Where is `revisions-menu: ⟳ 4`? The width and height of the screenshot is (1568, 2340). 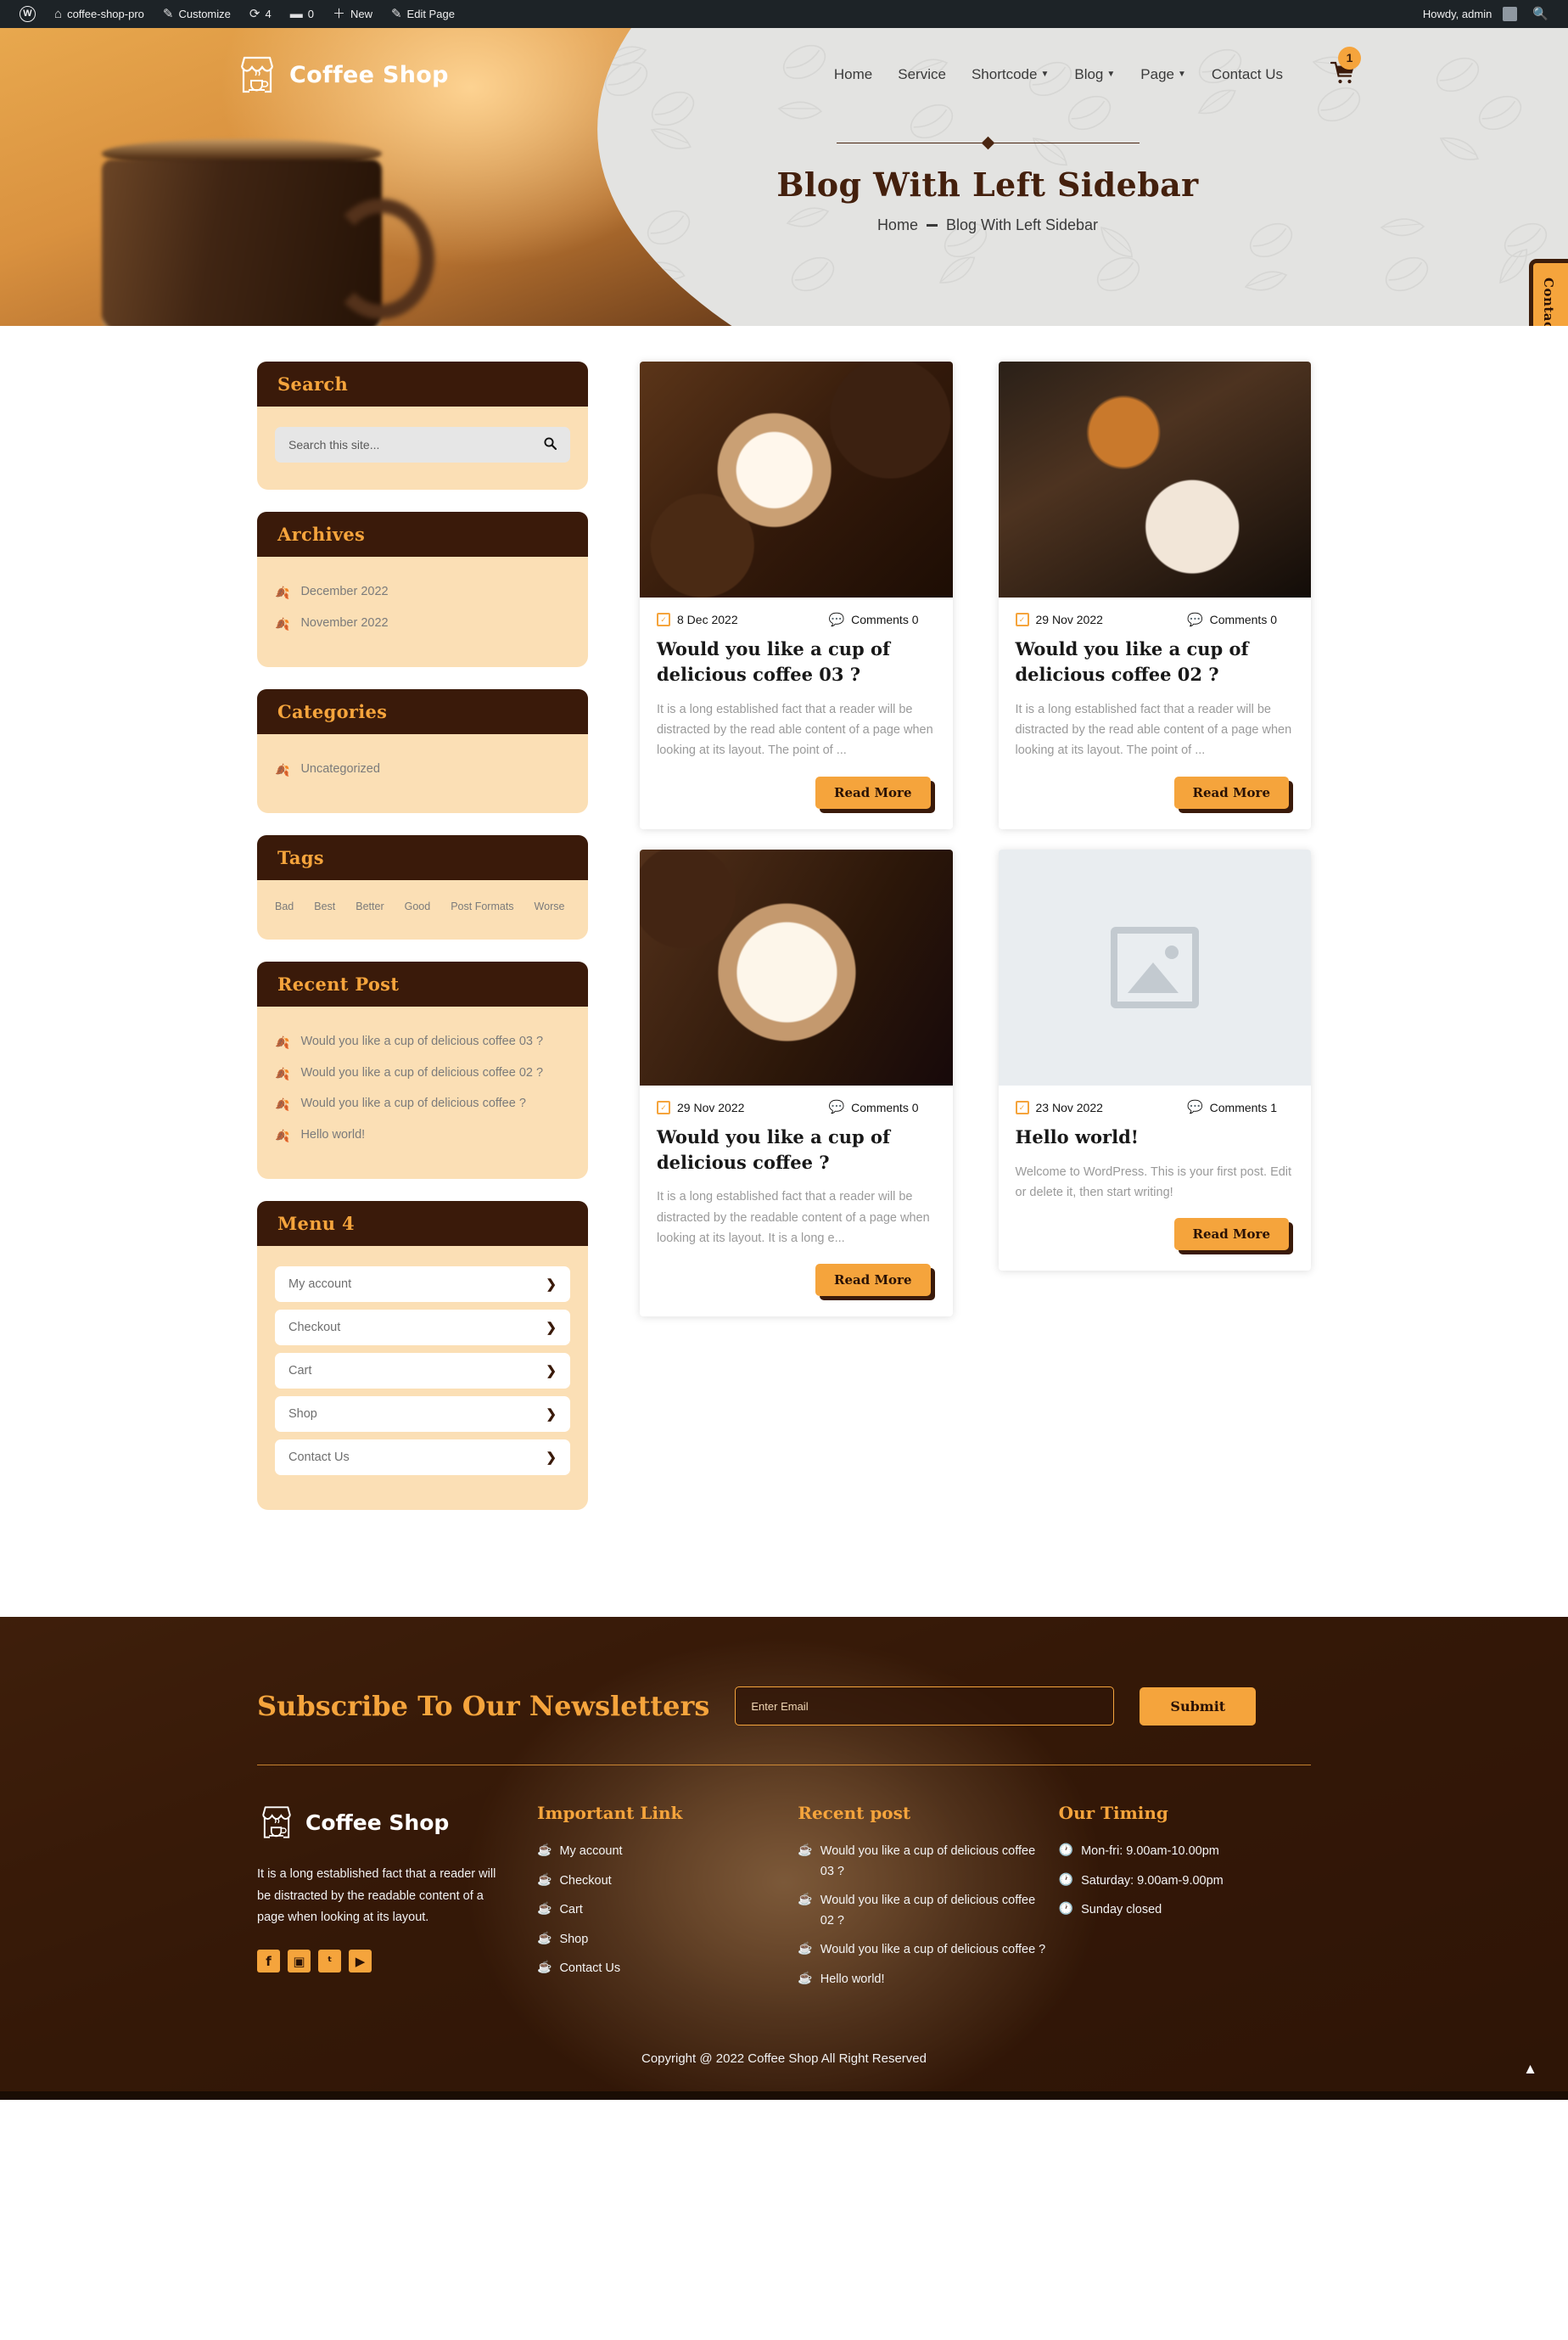
revisions-menu: ⟳ 4 is located at coordinates (260, 14).